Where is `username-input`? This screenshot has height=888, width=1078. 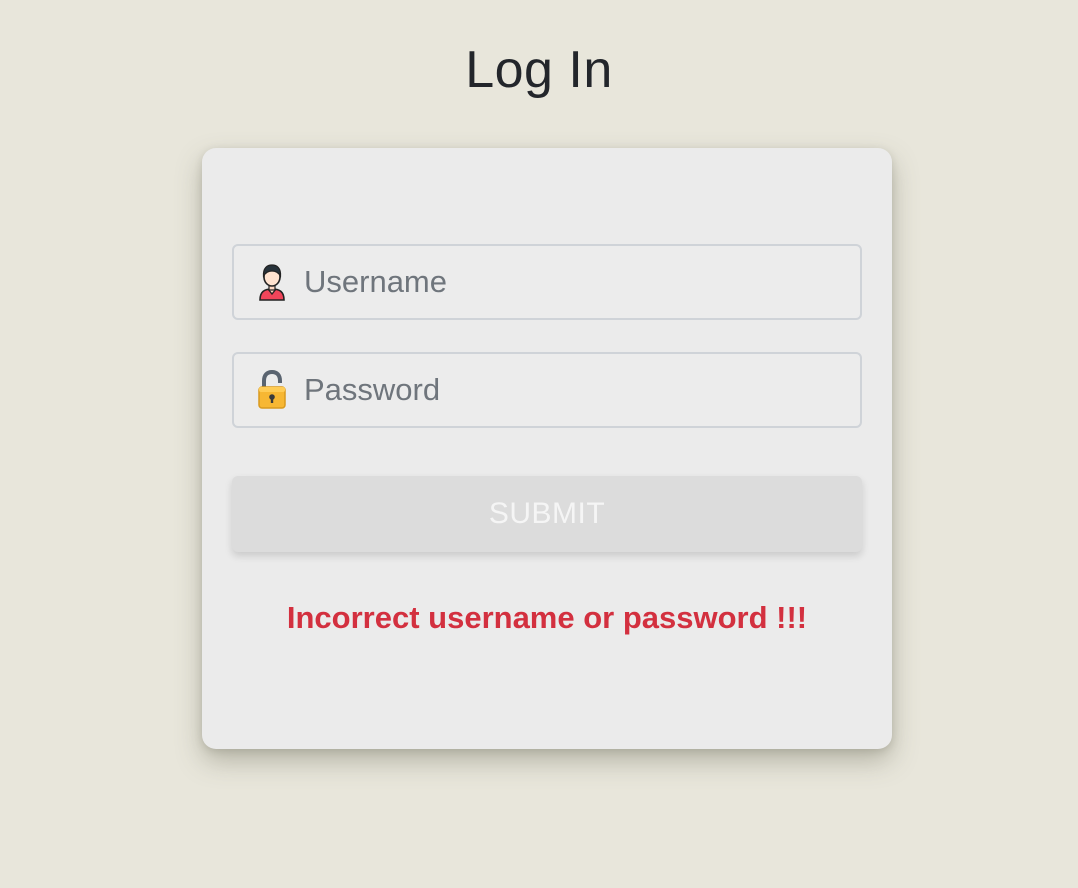
username-input is located at coordinates (574, 282).